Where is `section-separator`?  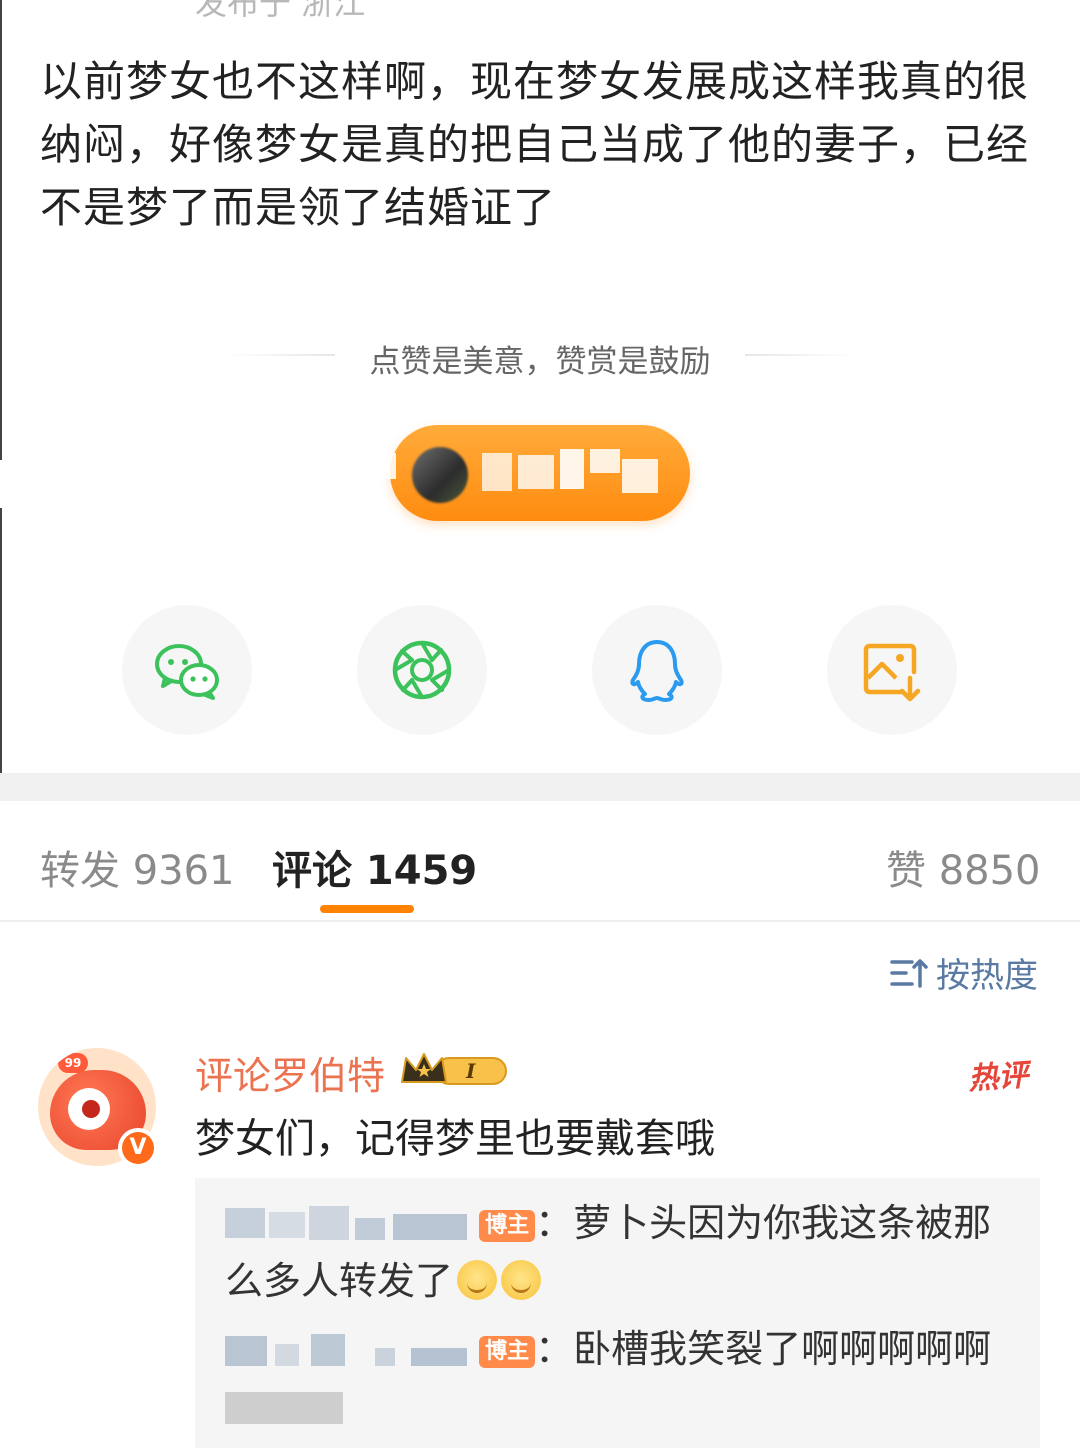 section-separator is located at coordinates (540, 787).